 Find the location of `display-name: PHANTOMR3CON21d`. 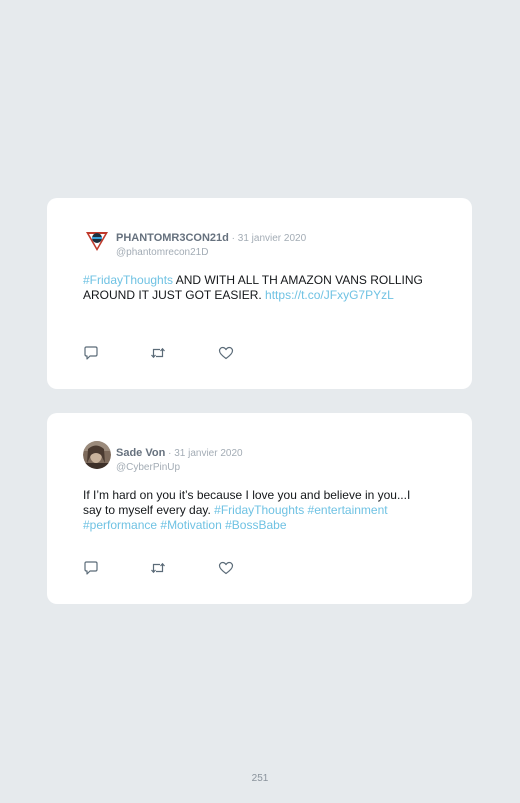

display-name: PHANTOMR3CON21d is located at coordinates (172, 238).